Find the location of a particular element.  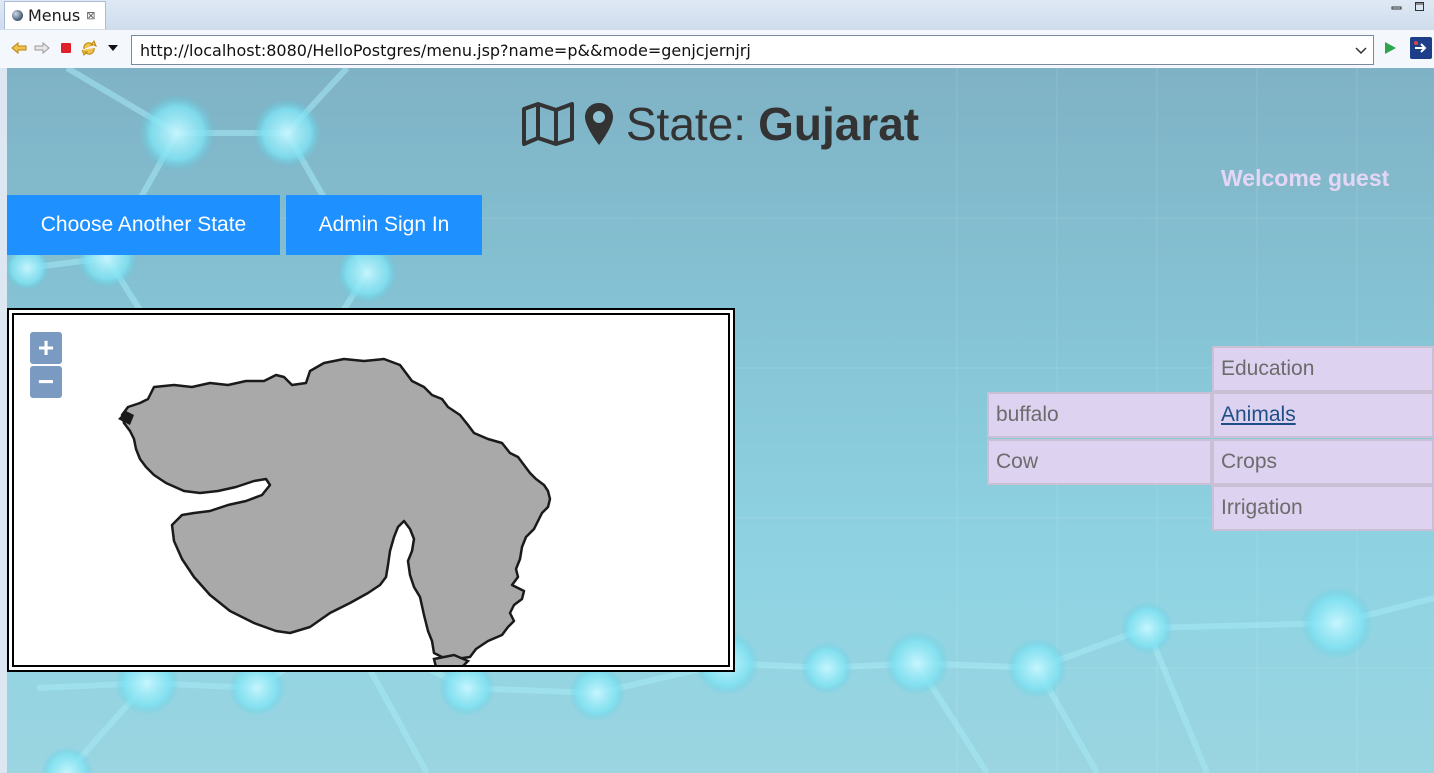

stop-button is located at coordinates (66, 48).